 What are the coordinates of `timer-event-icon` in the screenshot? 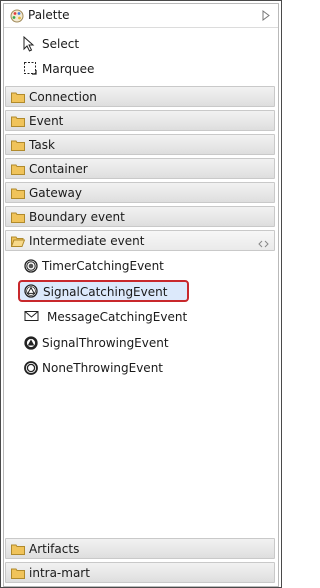 It's located at (31, 267).